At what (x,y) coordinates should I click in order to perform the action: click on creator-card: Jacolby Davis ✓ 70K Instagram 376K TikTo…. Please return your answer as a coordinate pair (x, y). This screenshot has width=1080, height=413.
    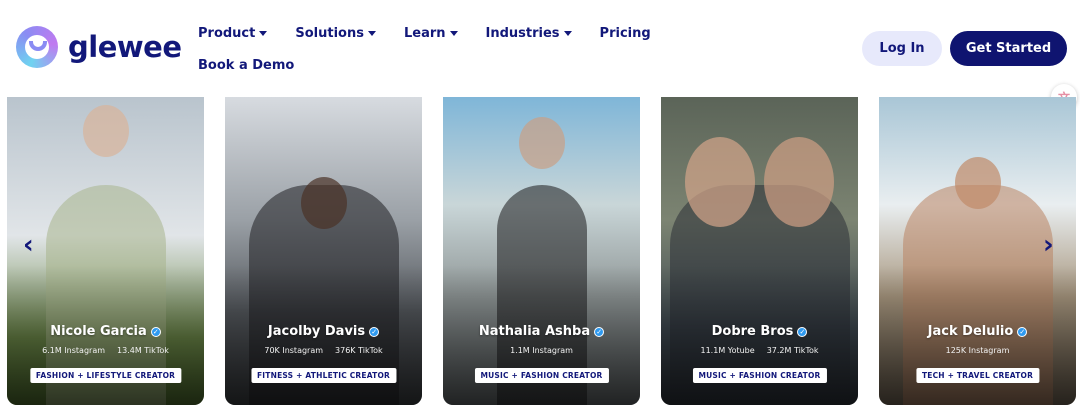
    Looking at the image, I should click on (323, 251).